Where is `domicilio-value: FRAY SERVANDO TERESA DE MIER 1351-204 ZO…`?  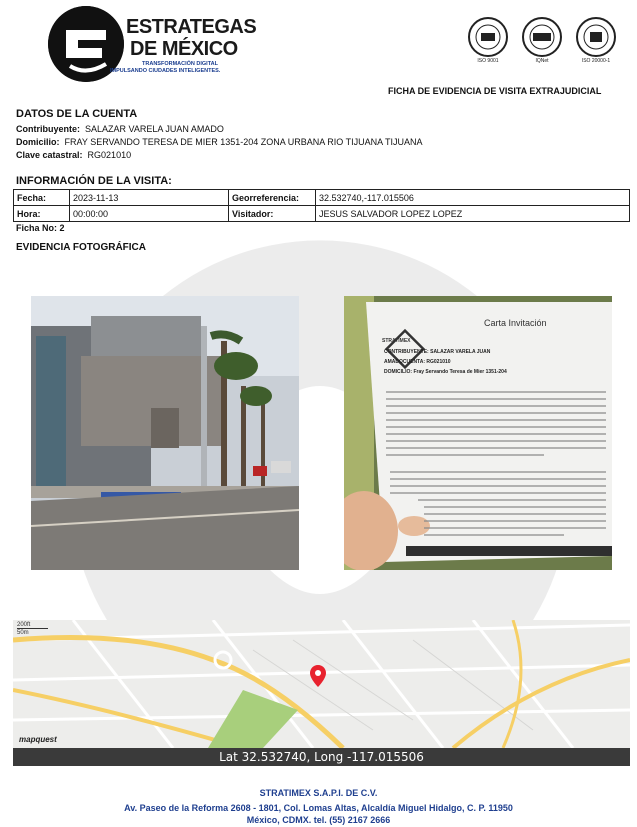 domicilio-value: FRAY SERVANDO TERESA DE MIER 1351-204 ZO… is located at coordinates (243, 142).